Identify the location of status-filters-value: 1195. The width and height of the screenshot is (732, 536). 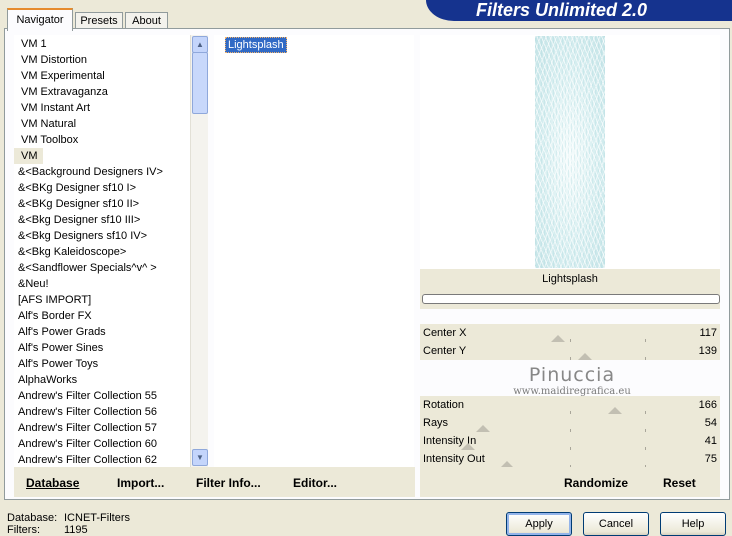
(76, 530).